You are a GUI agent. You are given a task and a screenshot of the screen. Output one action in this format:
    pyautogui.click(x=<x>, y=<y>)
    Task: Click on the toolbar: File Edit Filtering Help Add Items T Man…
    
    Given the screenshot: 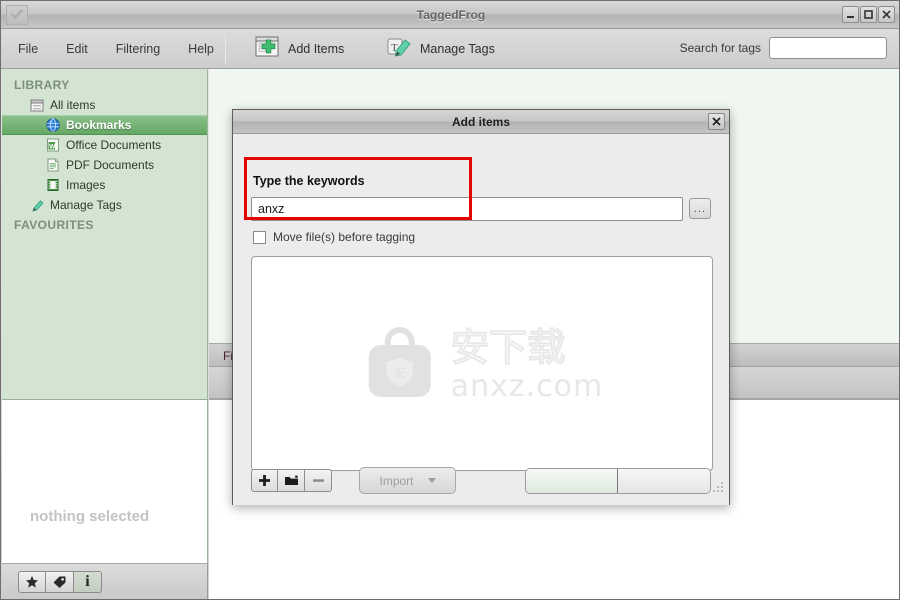 What is the action you would take?
    pyautogui.click(x=450, y=49)
    